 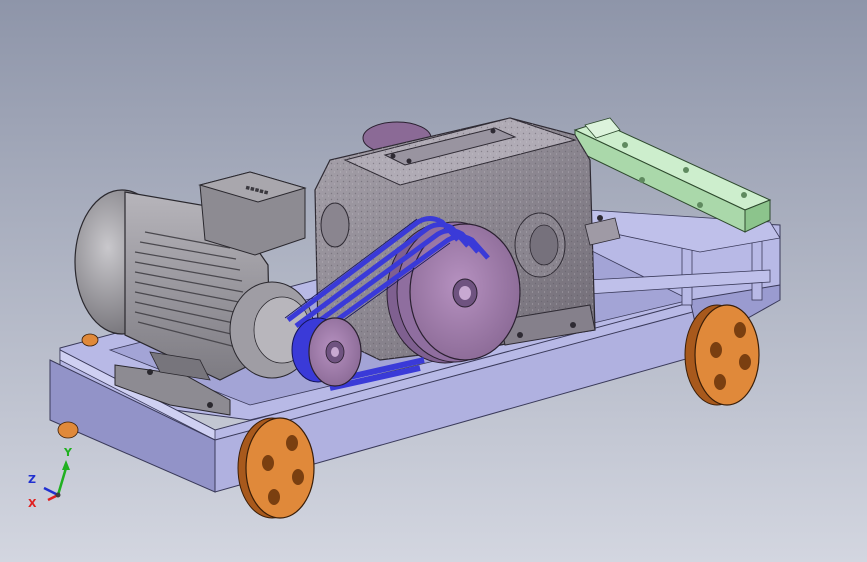 What do you see at coordinates (32, 479) in the screenshot?
I see `triad-z-label: Z` at bounding box center [32, 479].